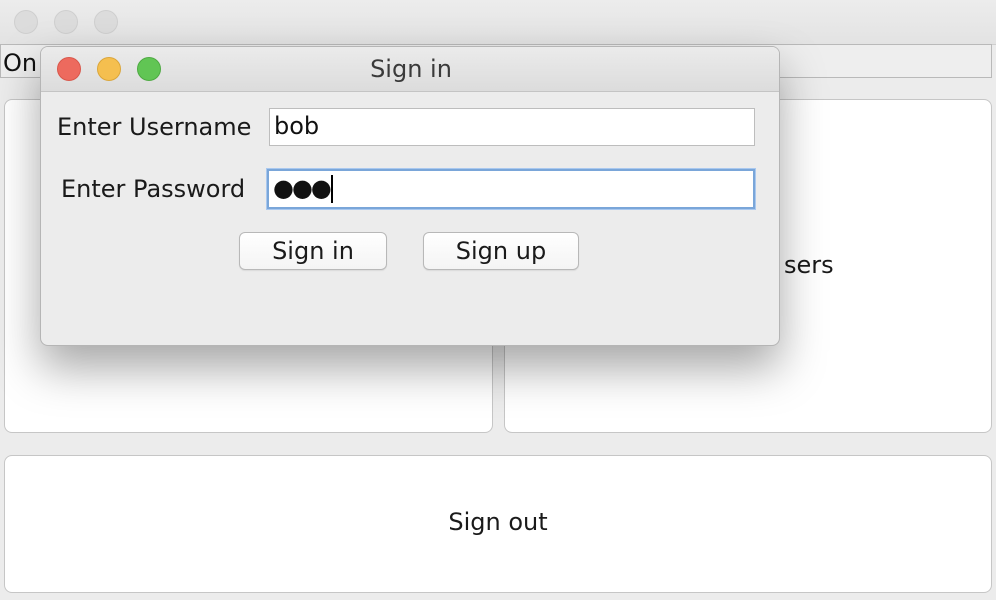  What do you see at coordinates (331, 189) in the screenshot?
I see `text-caret` at bounding box center [331, 189].